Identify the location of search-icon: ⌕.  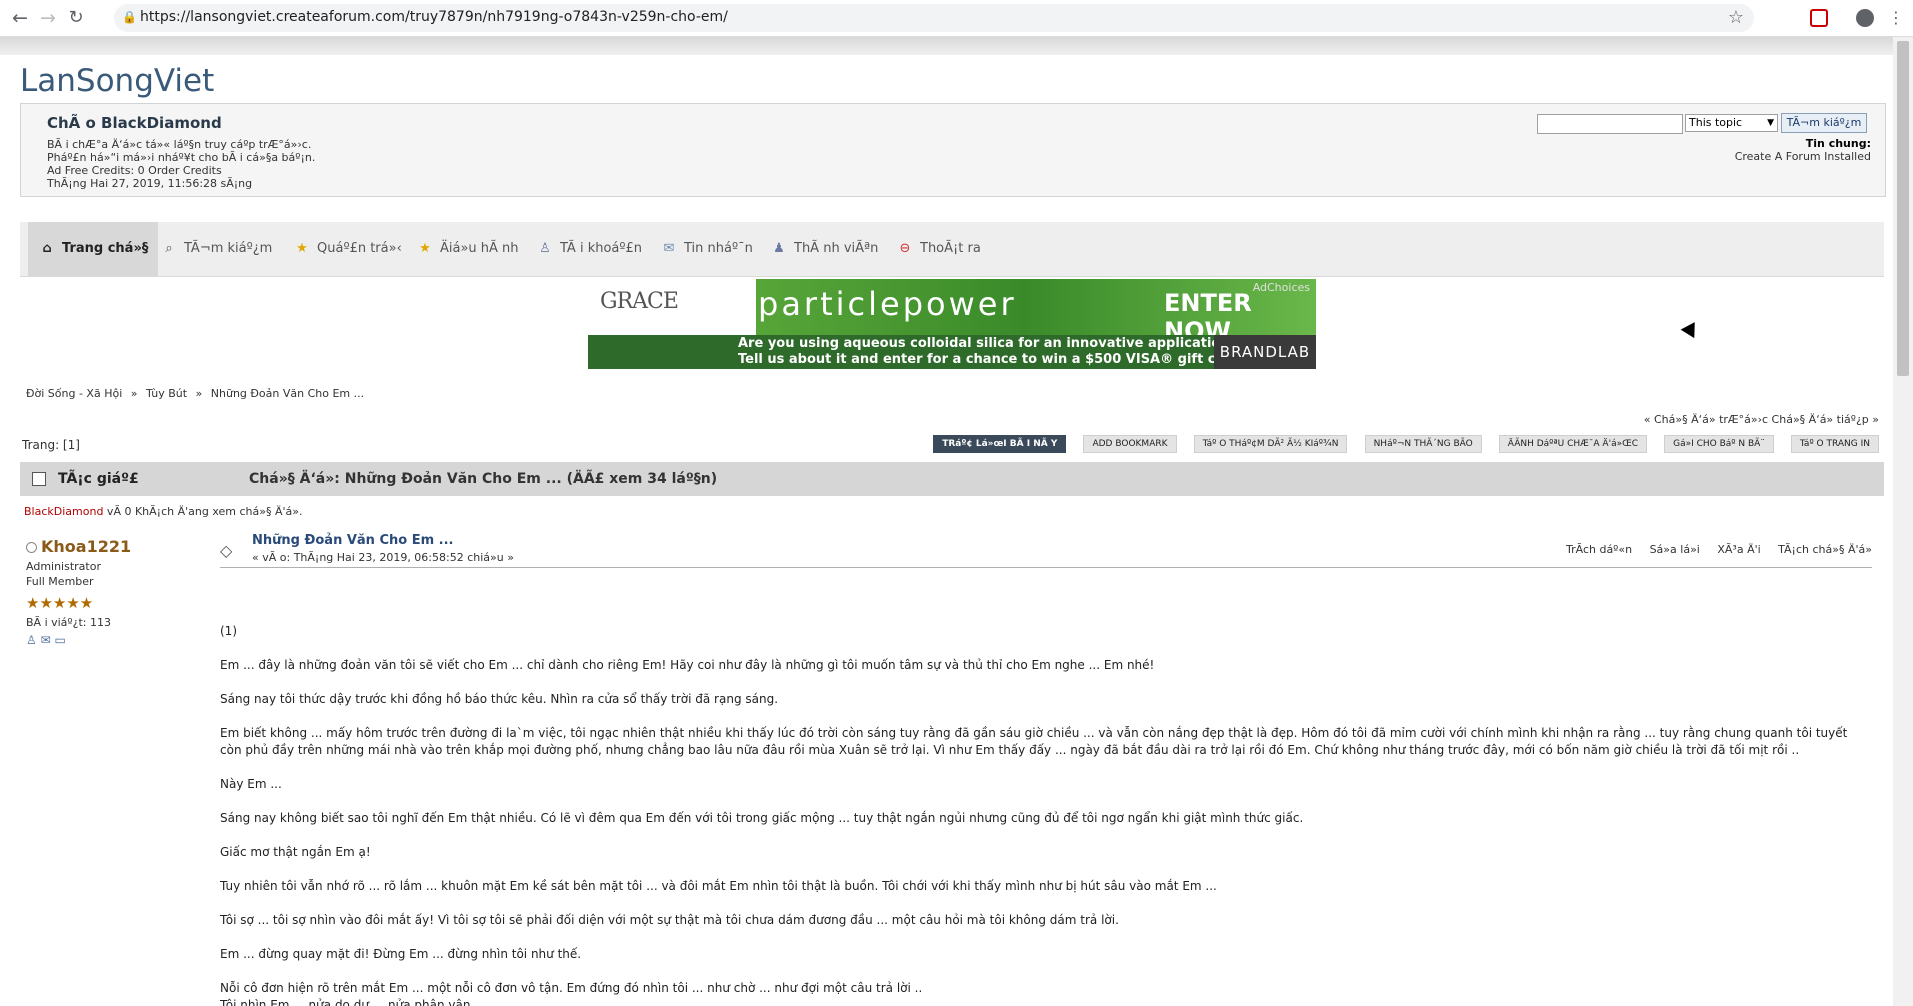
(169, 248).